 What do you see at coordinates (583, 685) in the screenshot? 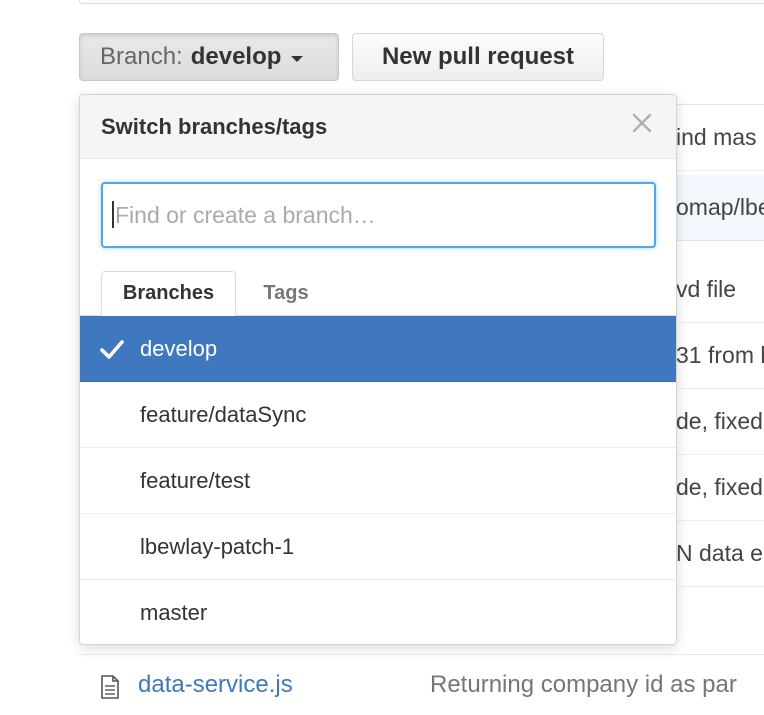
I see `commit-message: Returning company id as par` at bounding box center [583, 685].